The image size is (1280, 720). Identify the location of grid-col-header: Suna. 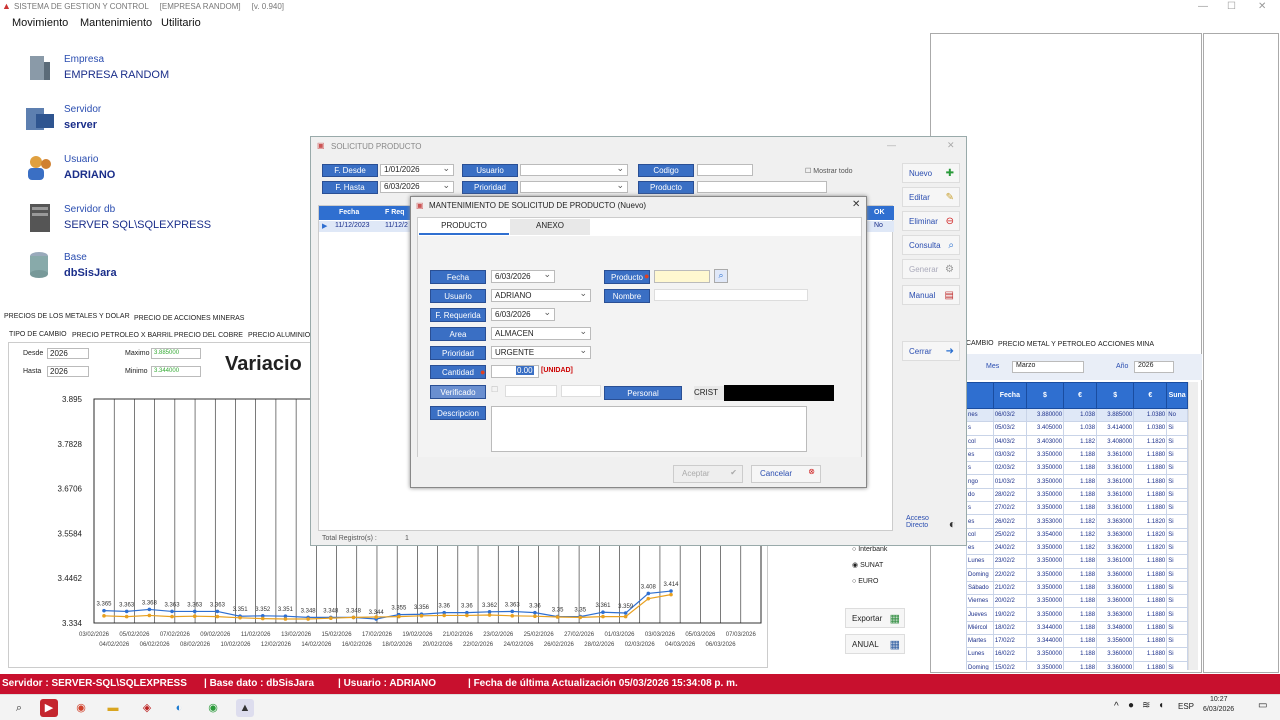
(1177, 395).